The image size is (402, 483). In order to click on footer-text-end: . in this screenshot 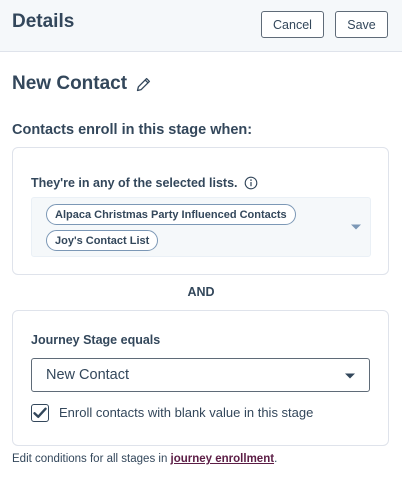, I will do `click(276, 459)`.